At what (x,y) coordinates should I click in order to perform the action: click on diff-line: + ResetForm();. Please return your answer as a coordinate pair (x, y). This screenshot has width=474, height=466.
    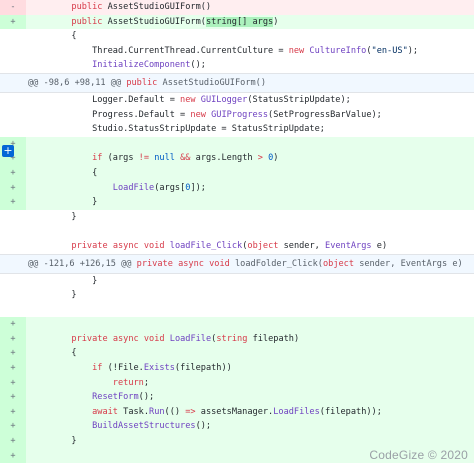
    Looking at the image, I should click on (237, 397).